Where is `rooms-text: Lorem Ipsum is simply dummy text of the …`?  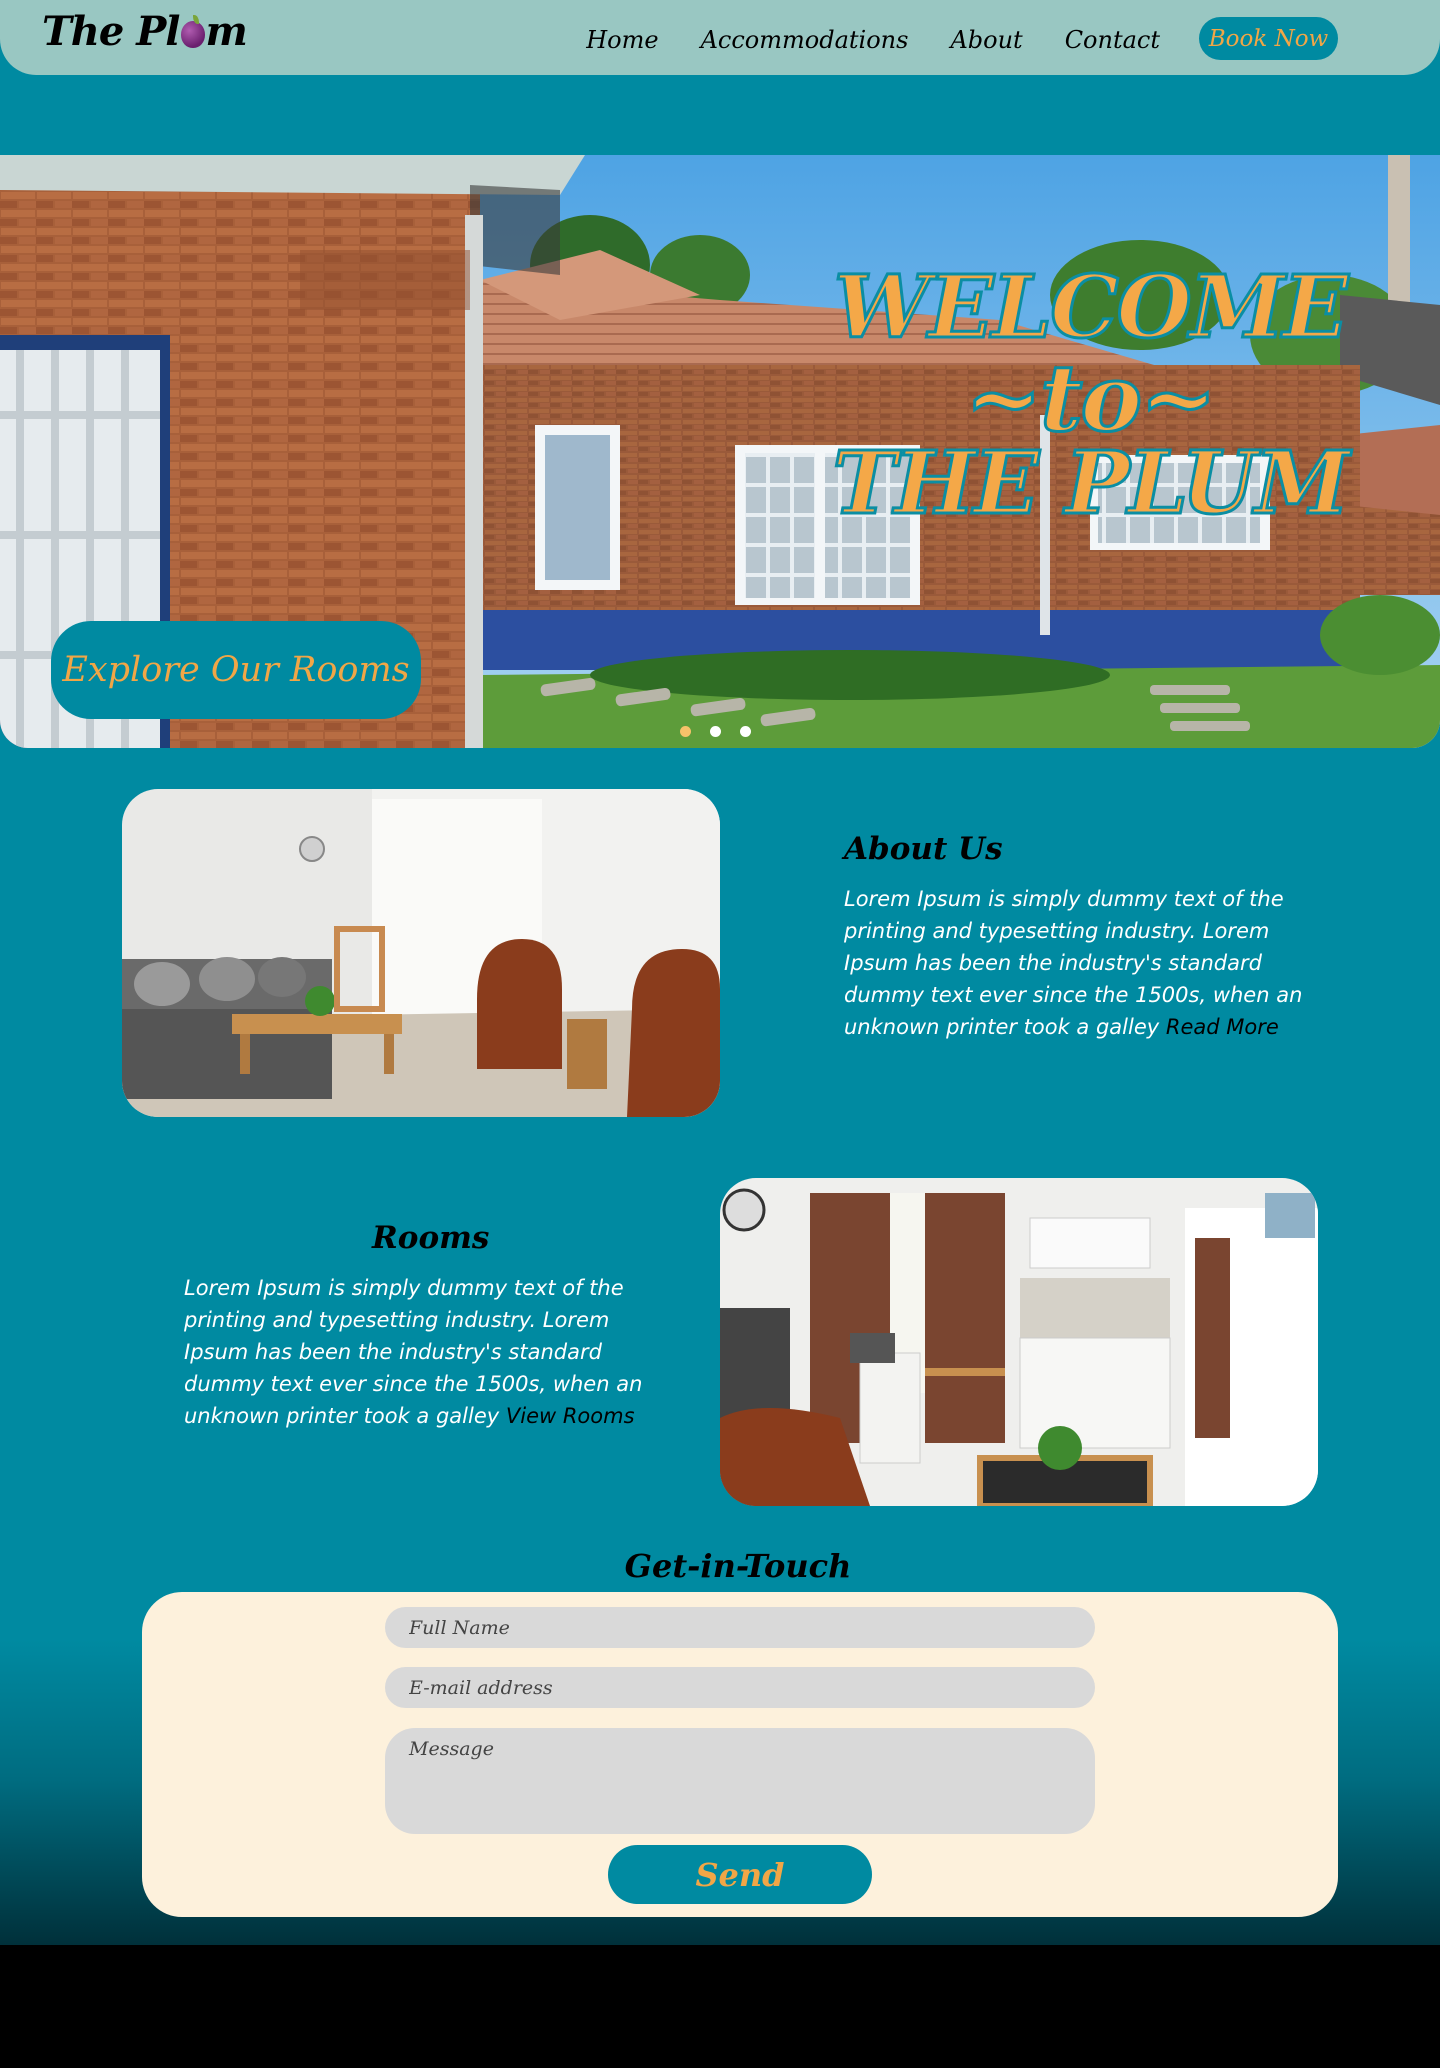 rooms-text: Lorem Ipsum is simply dummy text of the … is located at coordinates (414, 1352).